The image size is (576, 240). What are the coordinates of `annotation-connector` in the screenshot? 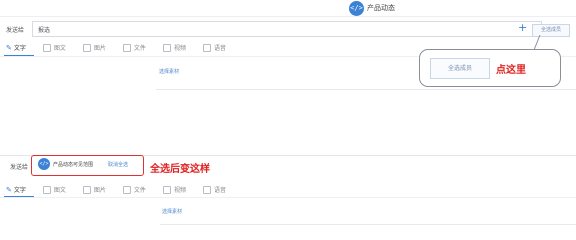 It's located at (537, 42).